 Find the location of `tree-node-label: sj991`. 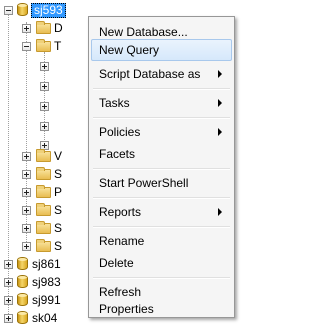

tree-node-label: sj991 is located at coordinates (46, 300).